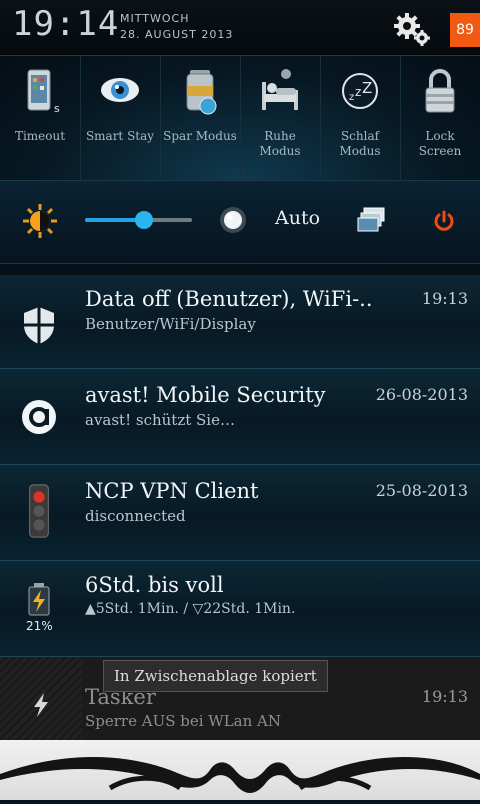 This screenshot has width=480, height=804. I want to click on weekday-label: MITTWOCH, so click(155, 18).